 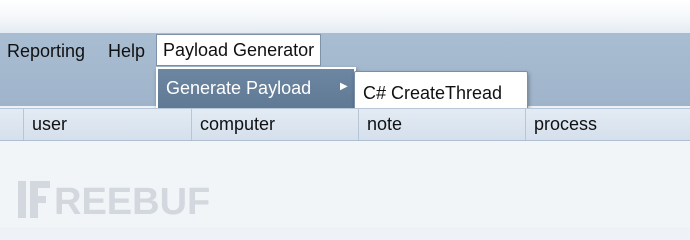 I want to click on svg-text: REEBUF, so click(x=132, y=200).